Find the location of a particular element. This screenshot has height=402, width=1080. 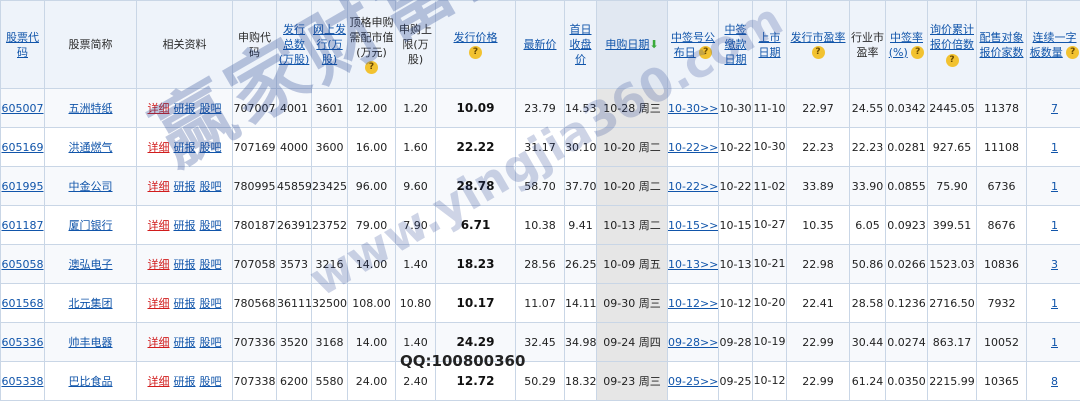

cell-name: 五洲特纸 is located at coordinates (90, 108).